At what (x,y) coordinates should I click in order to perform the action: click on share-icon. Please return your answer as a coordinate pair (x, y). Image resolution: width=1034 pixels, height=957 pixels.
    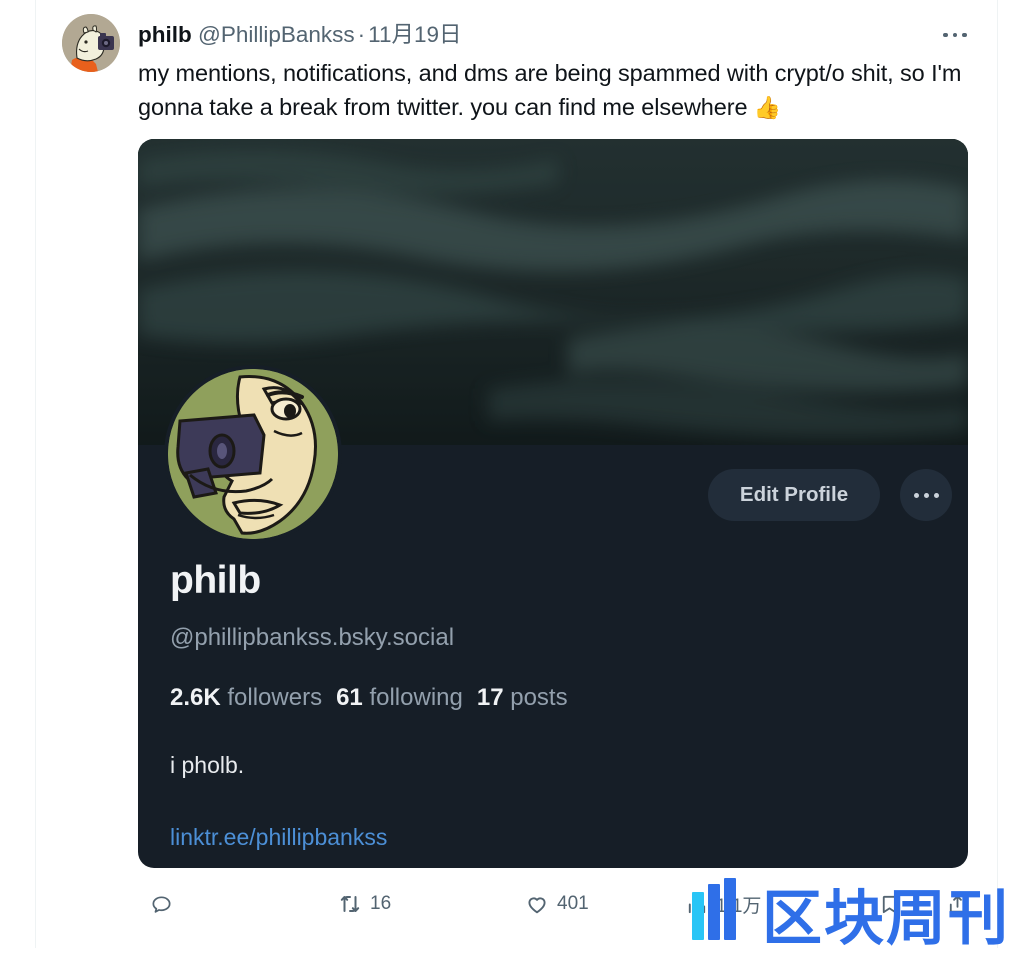
    Looking at the image, I should click on (957, 903).